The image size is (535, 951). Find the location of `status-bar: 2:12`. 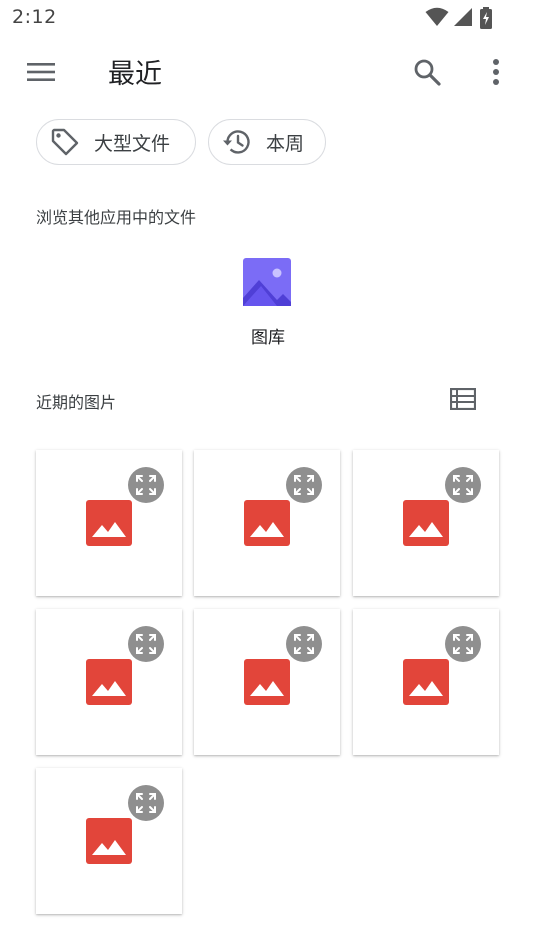

status-bar: 2:12 is located at coordinates (267, 18).